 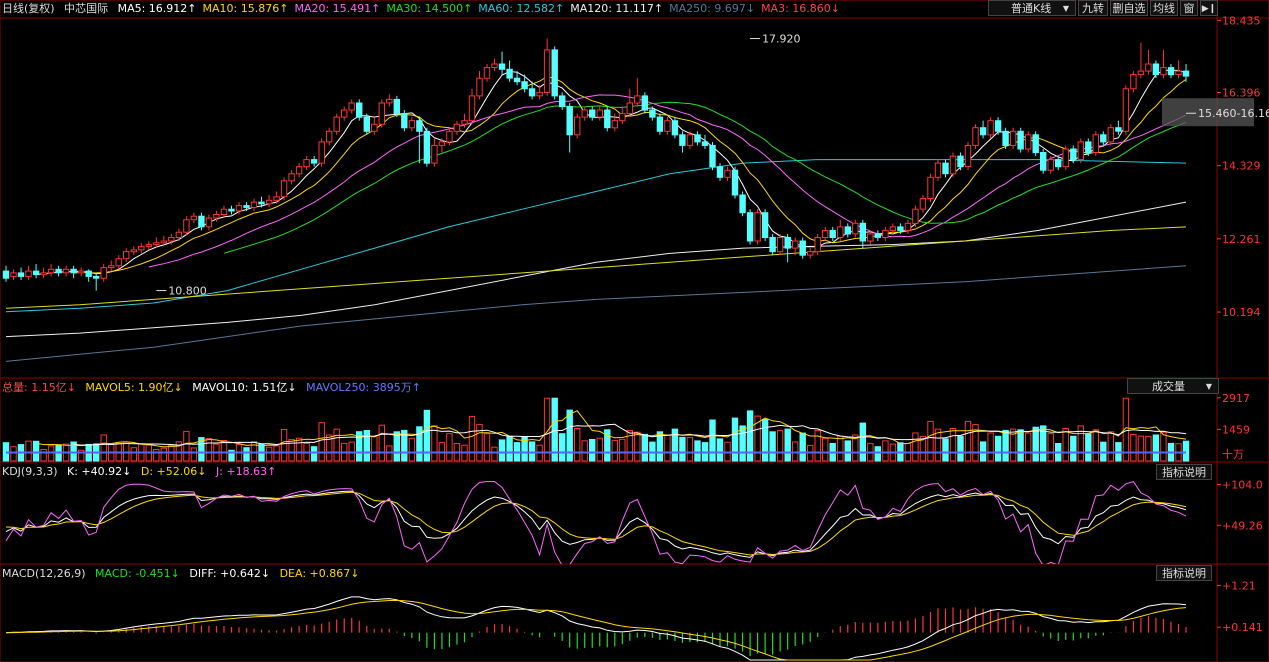 I want to click on kdj-help-button: 指标说明, so click(x=1184, y=472).